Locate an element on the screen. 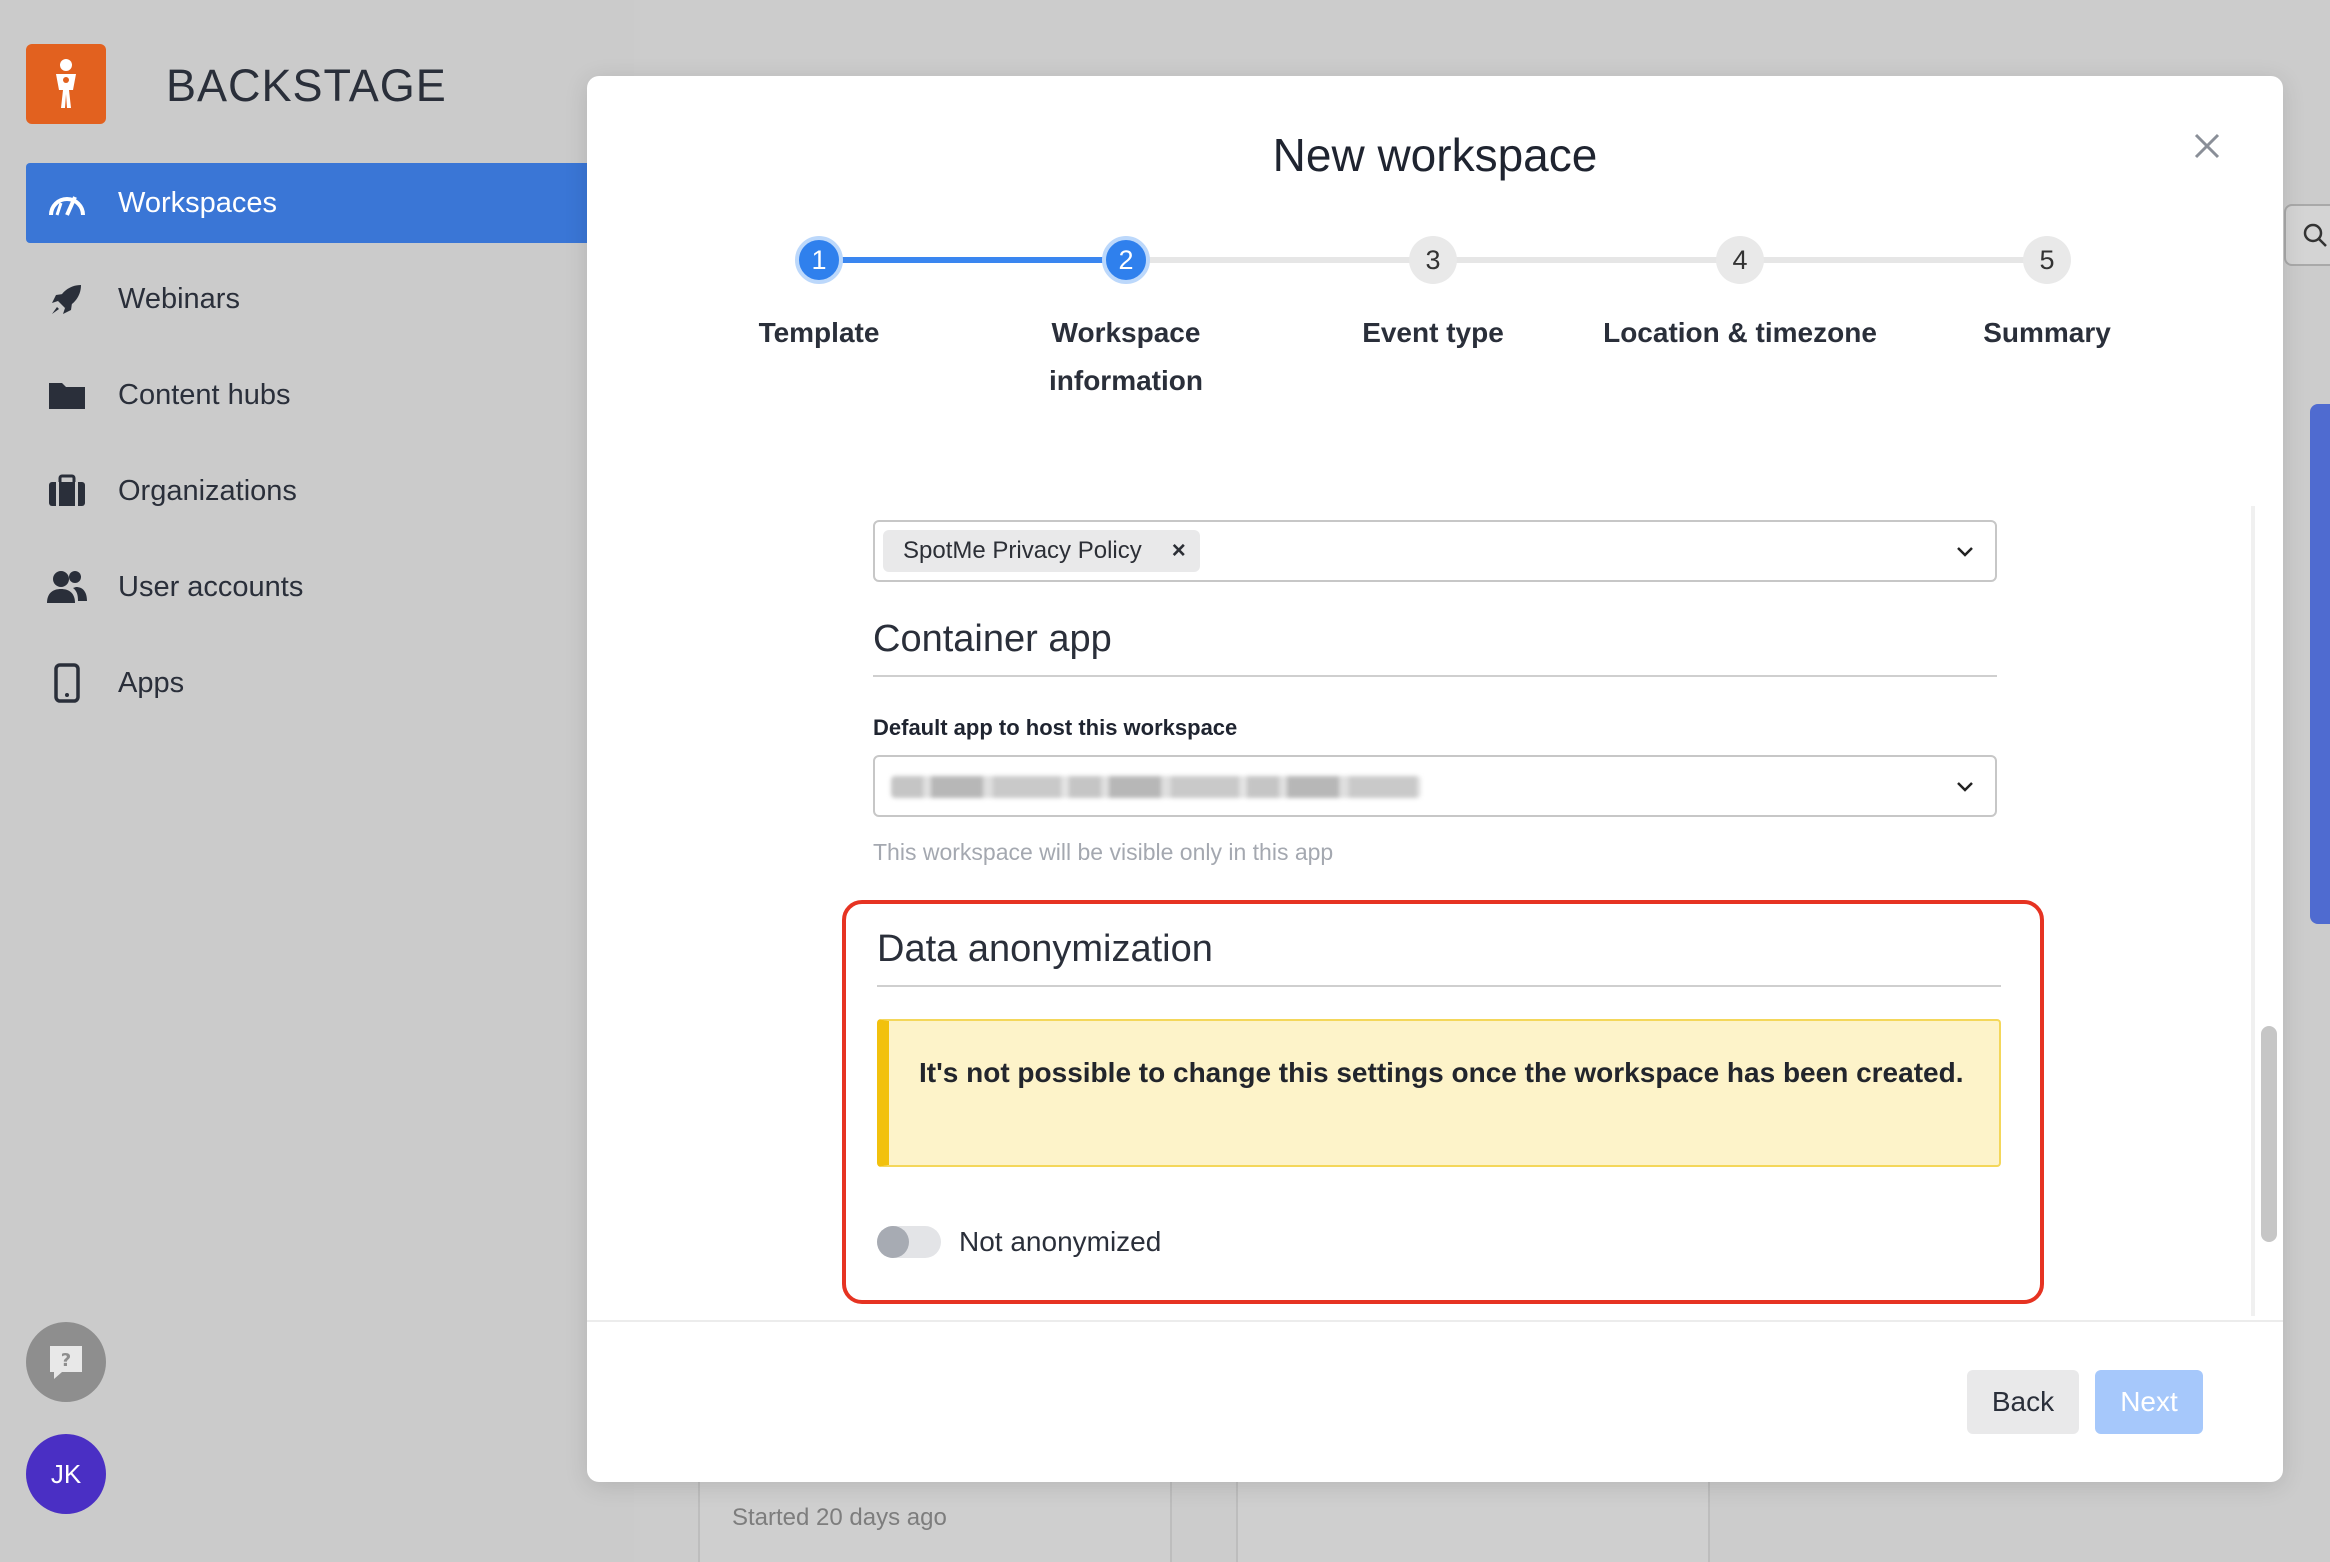 The image size is (2330, 1562). redacted-app-name is located at coordinates (1156, 787).